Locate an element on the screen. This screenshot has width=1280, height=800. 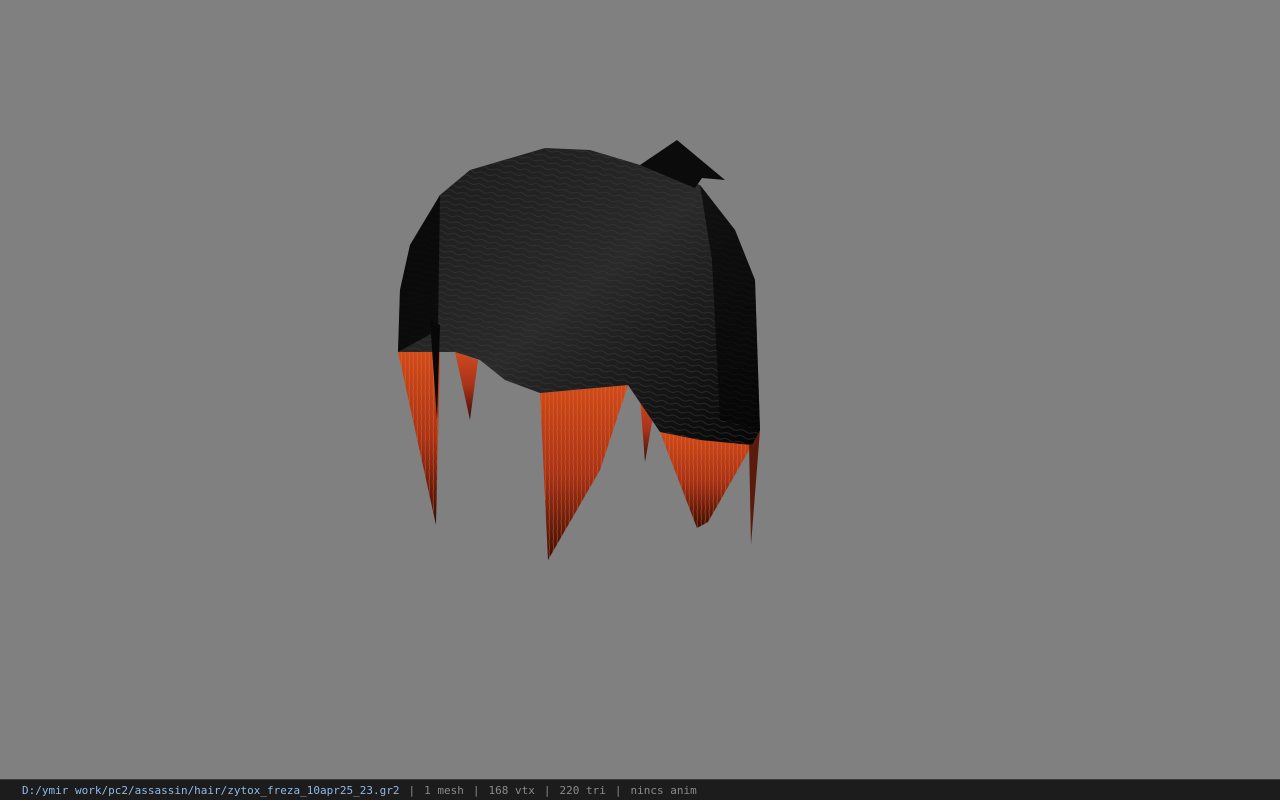
vertex-count: 168 vtx is located at coordinates (511, 790).